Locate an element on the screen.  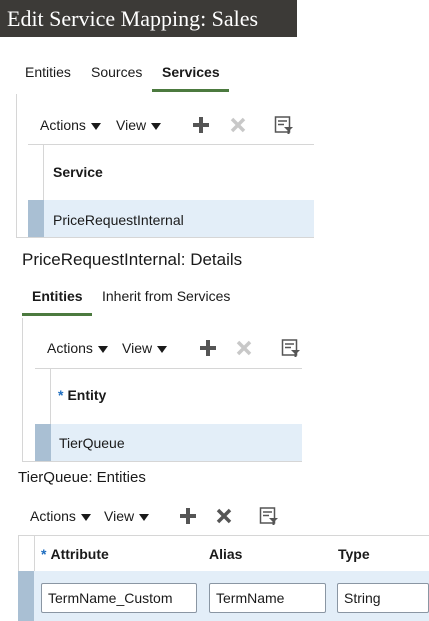
attribute-input: TermName_Custom is located at coordinates (119, 598).